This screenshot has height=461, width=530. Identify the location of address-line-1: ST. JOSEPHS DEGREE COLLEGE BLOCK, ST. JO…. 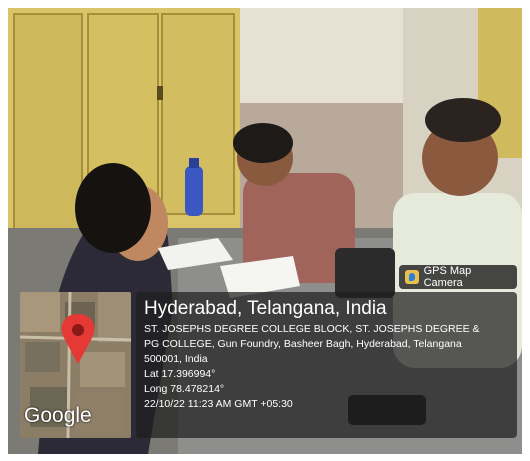
(312, 329).